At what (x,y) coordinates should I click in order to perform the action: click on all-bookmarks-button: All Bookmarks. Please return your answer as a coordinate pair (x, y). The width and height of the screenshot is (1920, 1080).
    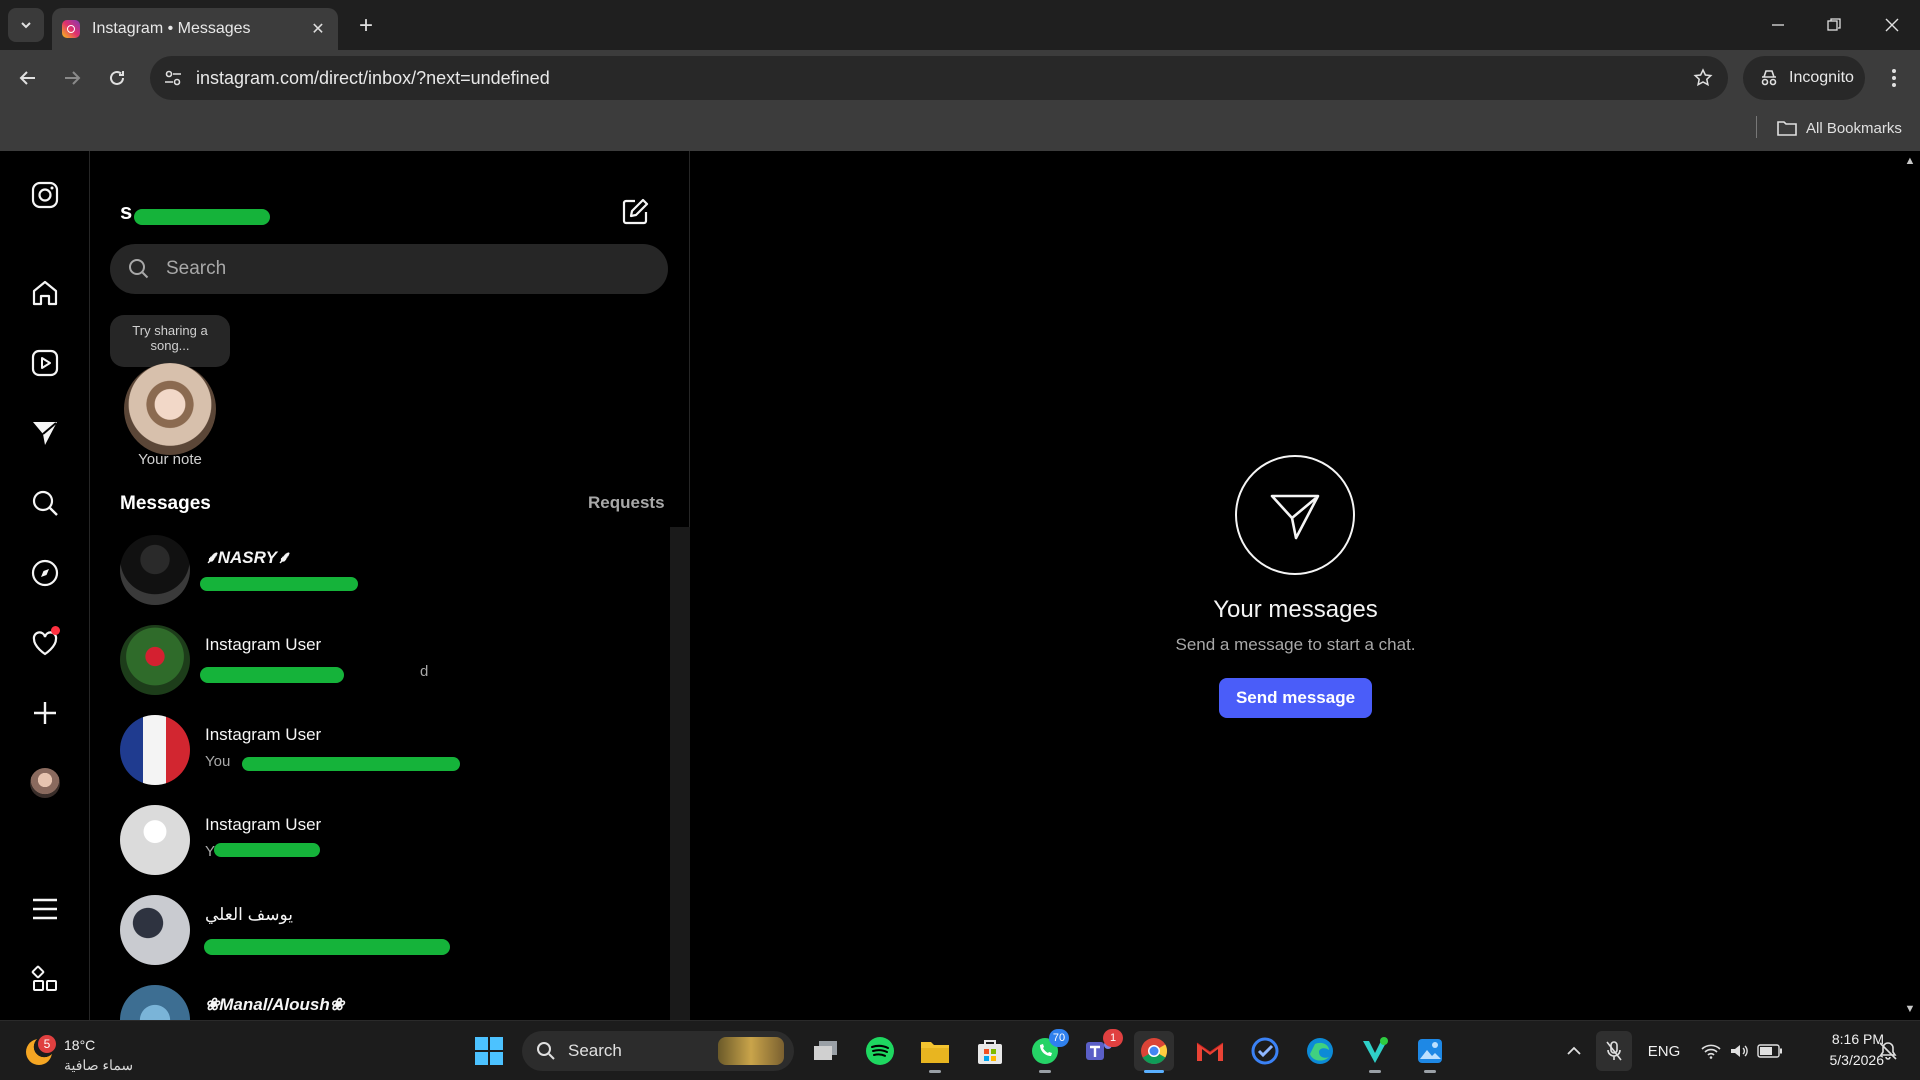
    Looking at the image, I should click on (1839, 128).